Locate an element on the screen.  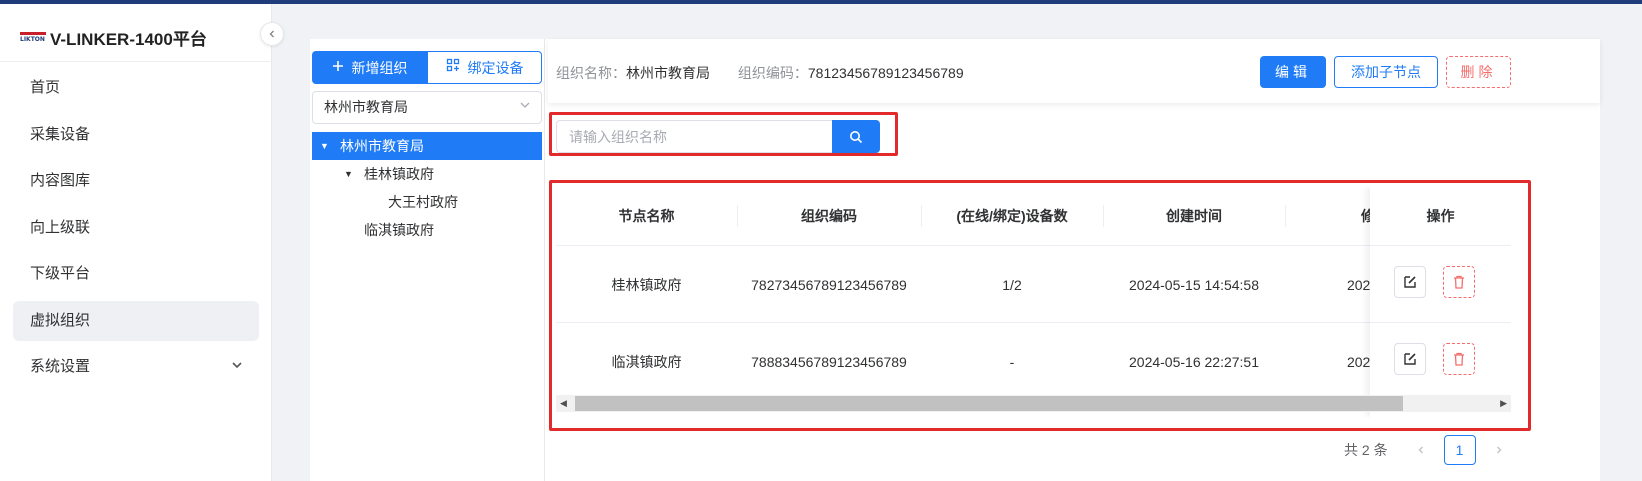
column-header-created-time: 创建时间 is located at coordinates (1194, 216).